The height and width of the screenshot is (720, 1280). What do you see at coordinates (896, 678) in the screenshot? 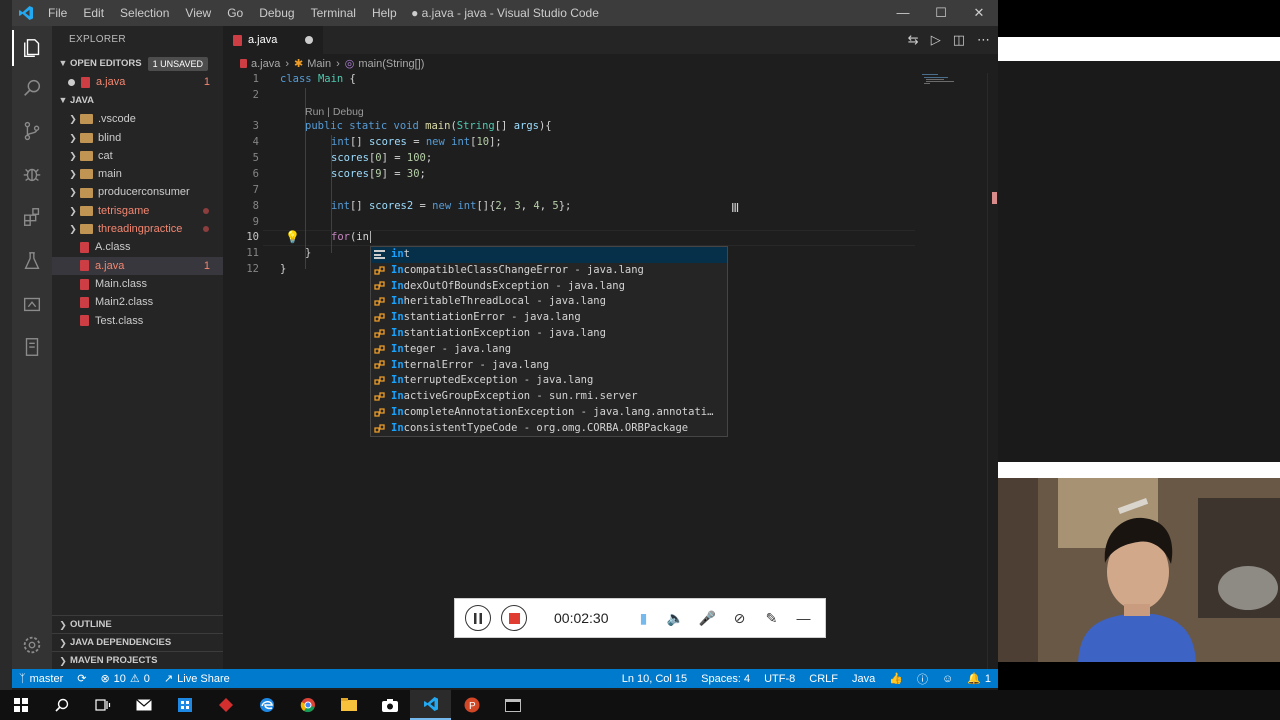
I see `thumbs-up-icon: 👍` at bounding box center [896, 678].